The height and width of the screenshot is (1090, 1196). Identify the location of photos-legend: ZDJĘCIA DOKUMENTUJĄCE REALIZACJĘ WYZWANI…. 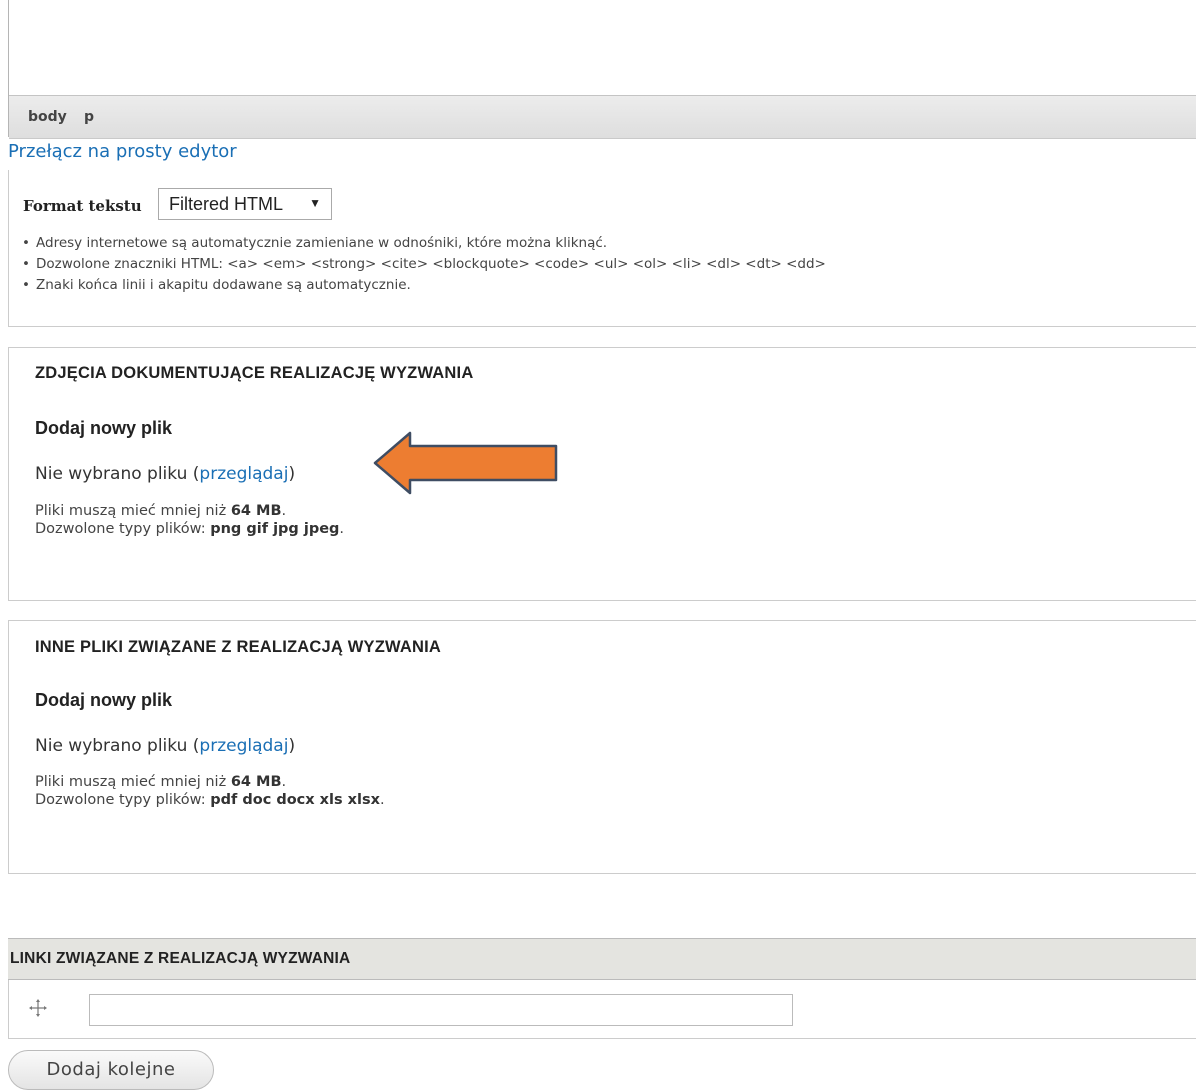
(254, 373).